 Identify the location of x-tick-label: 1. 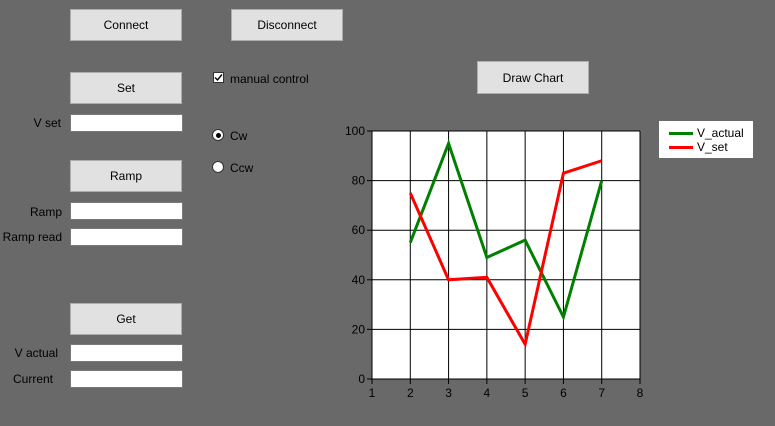
(372, 393).